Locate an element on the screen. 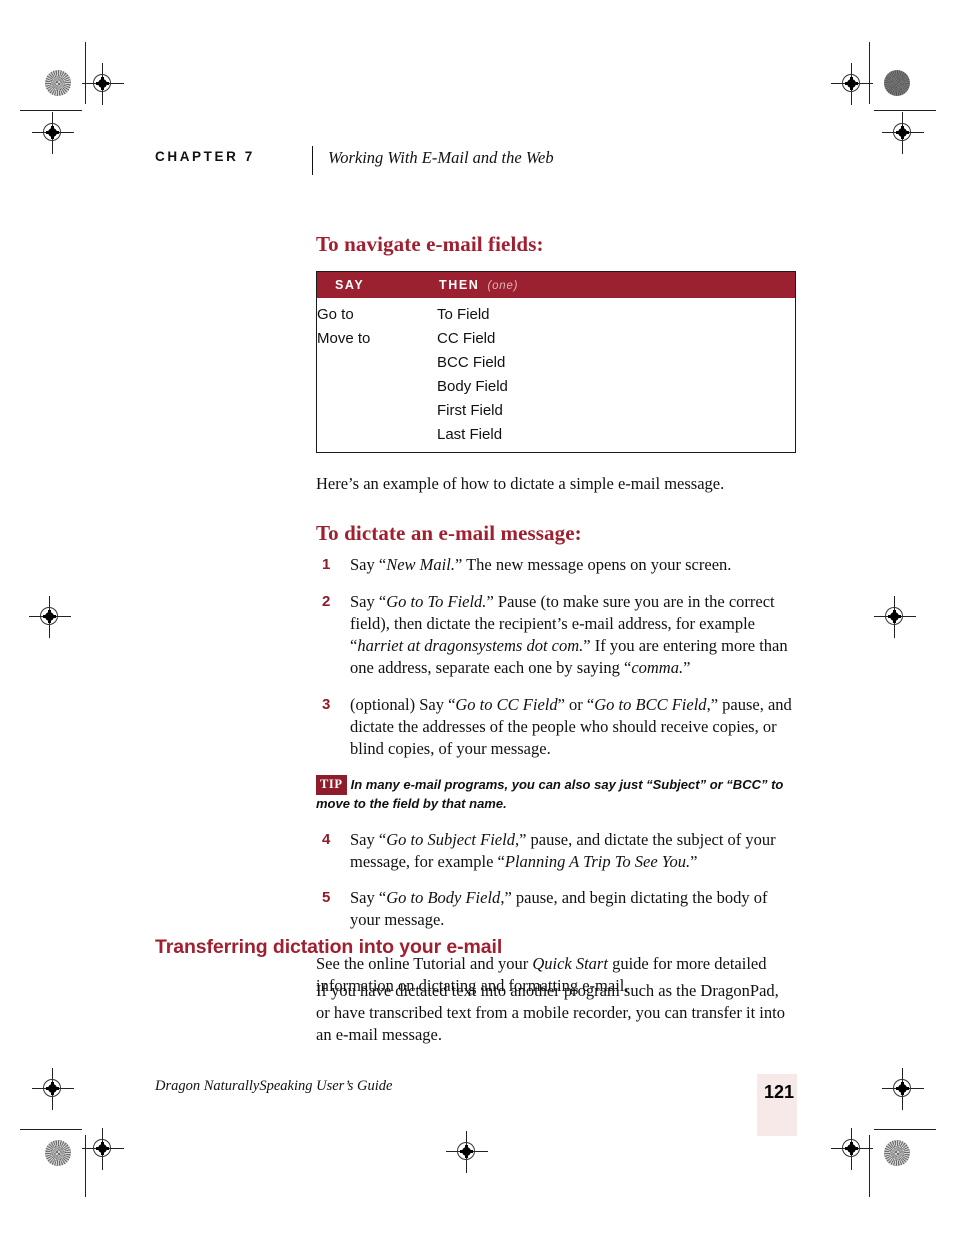  table-row: Go to To Field is located at coordinates (556, 312).